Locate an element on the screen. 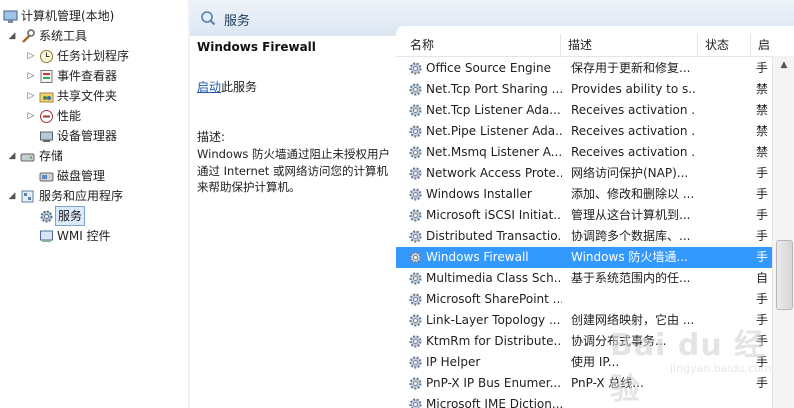  shared-folder-icon is located at coordinates (46, 97).